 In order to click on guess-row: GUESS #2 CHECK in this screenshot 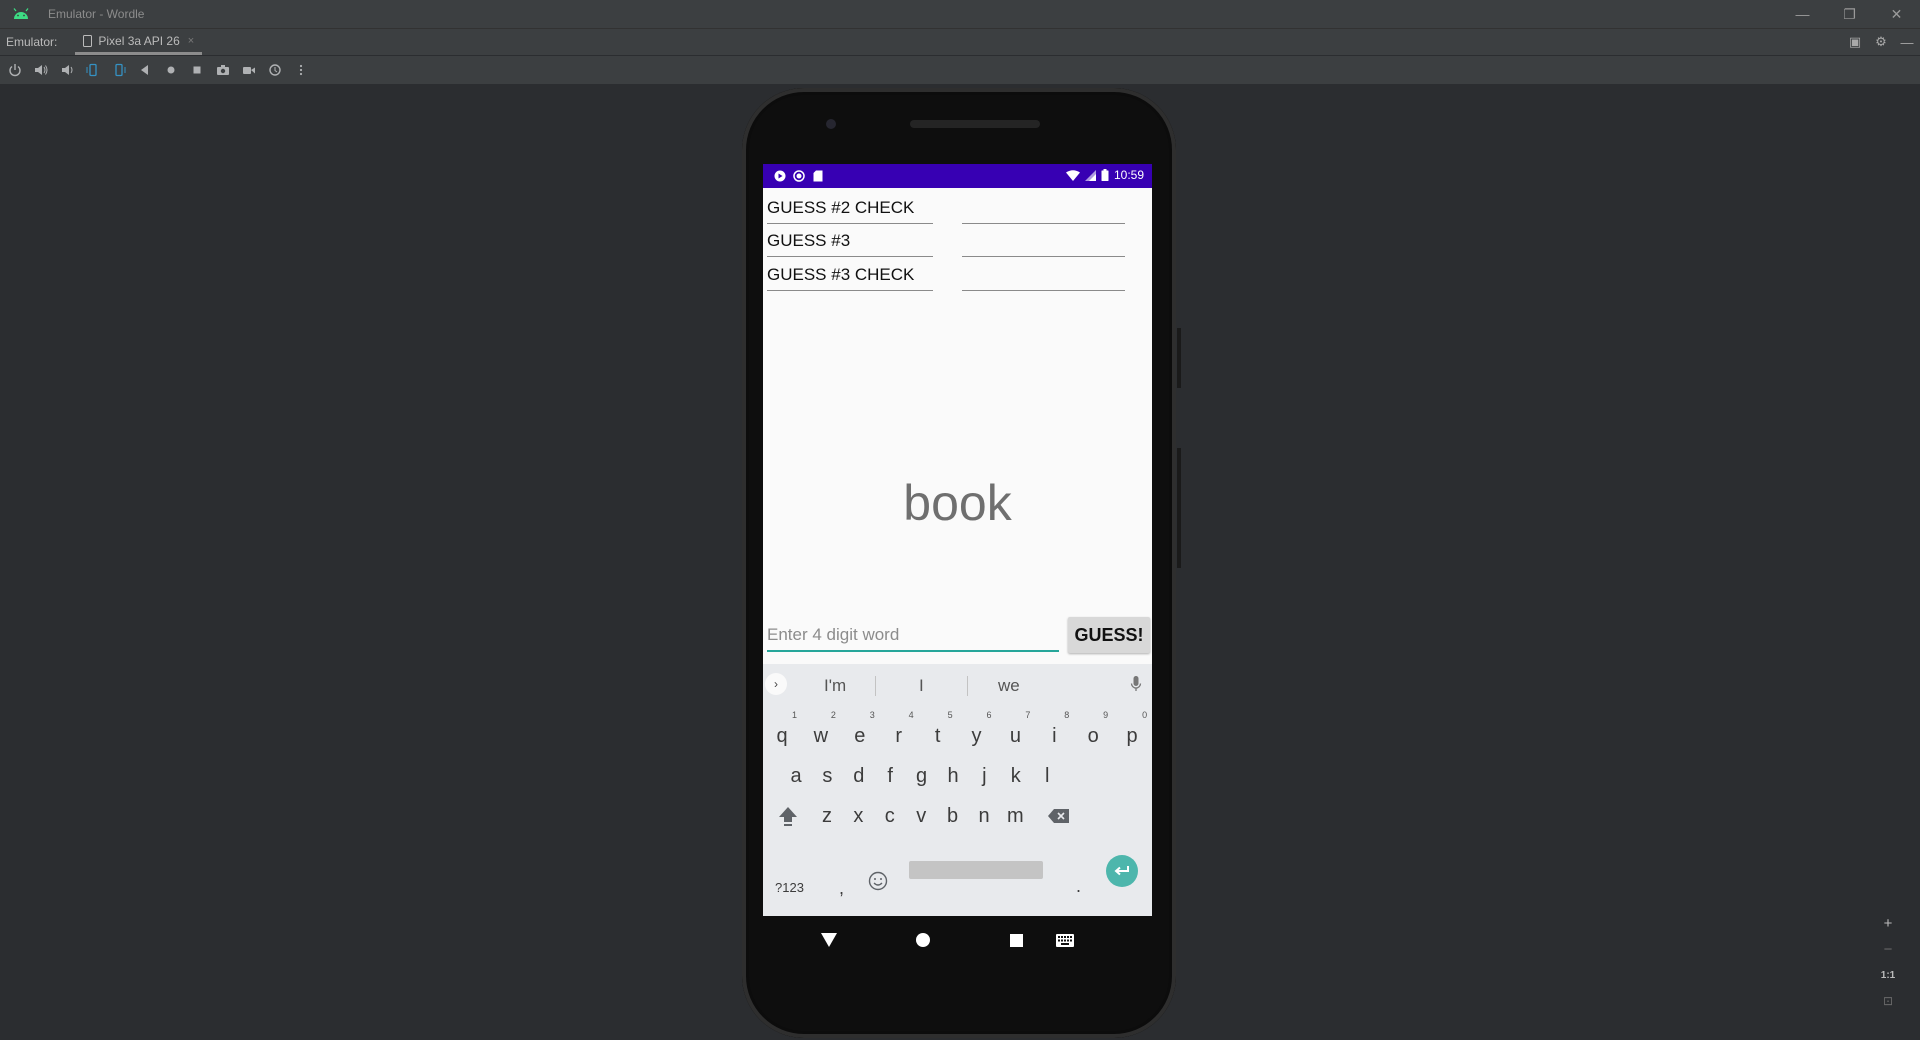, I will do `click(947, 208)`.